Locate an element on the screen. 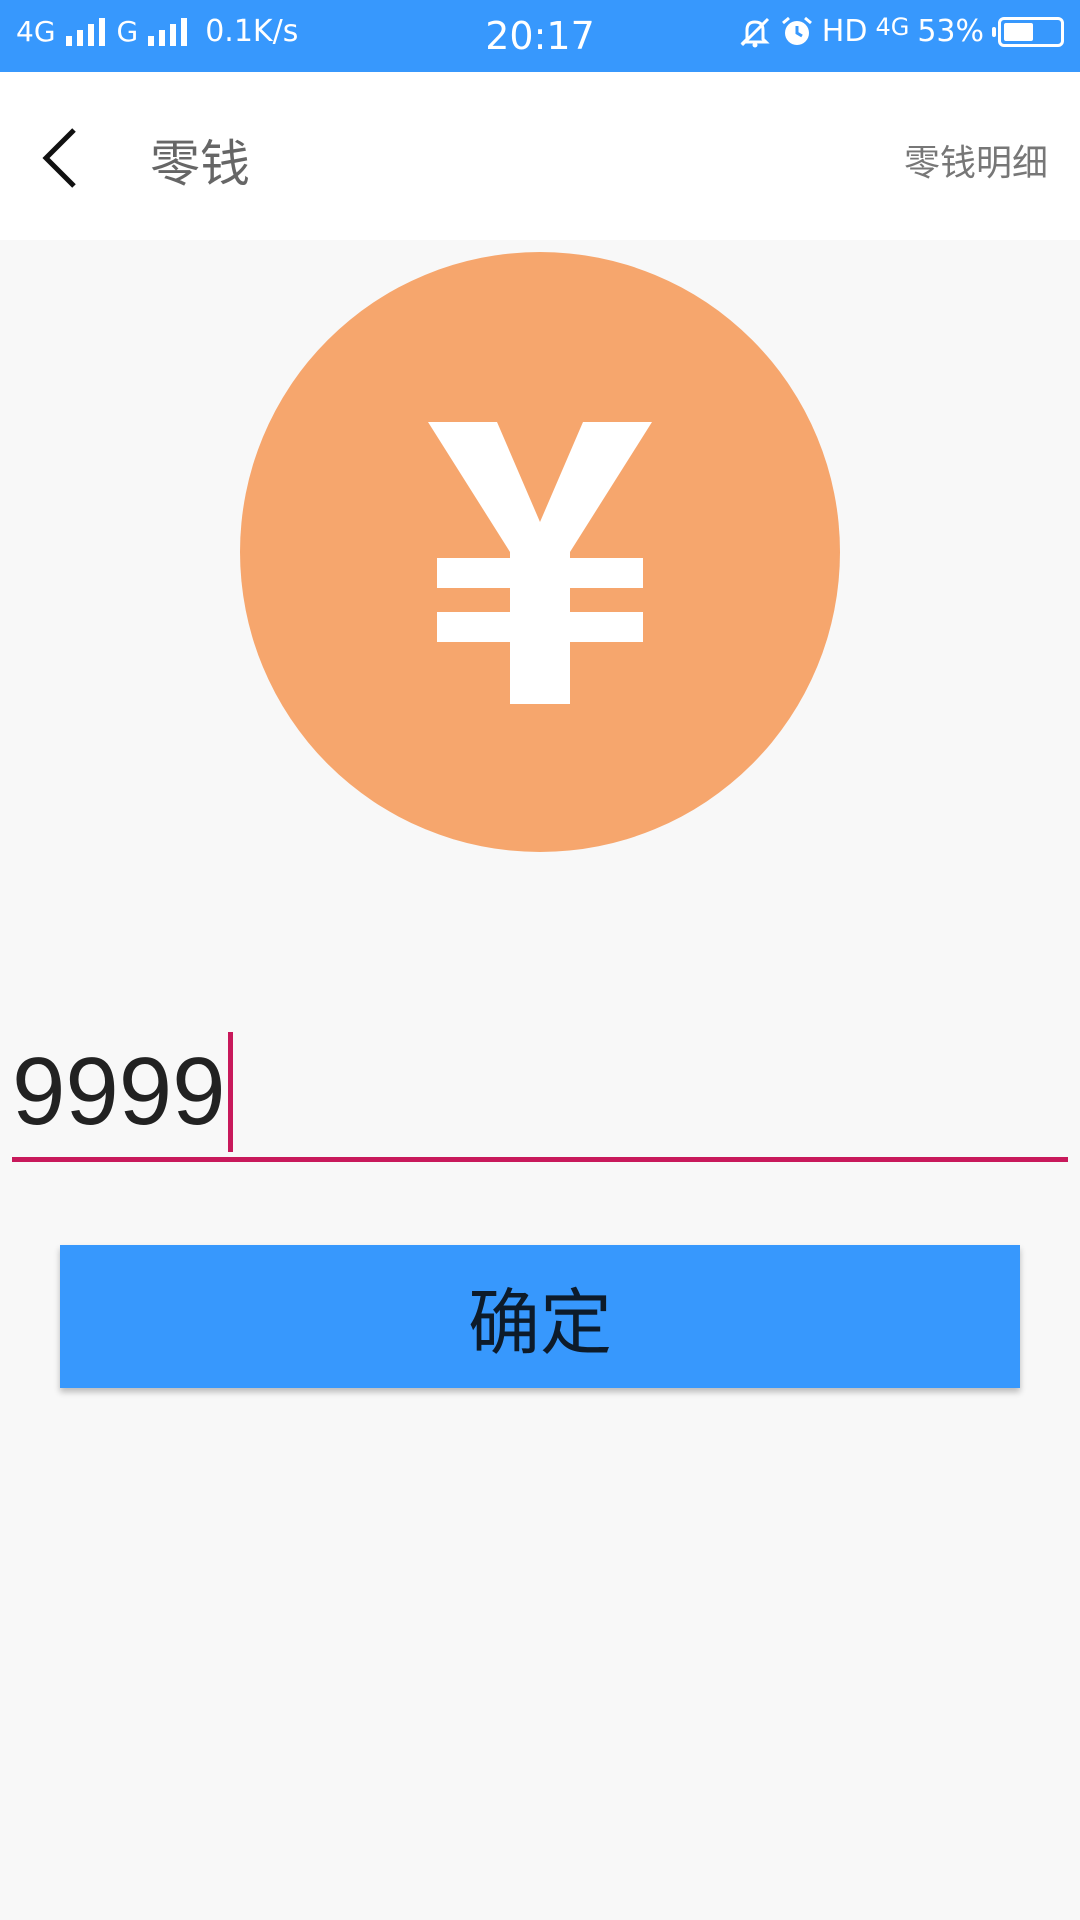 The height and width of the screenshot is (1920, 1080). hd-label: HD is located at coordinates (844, 31).